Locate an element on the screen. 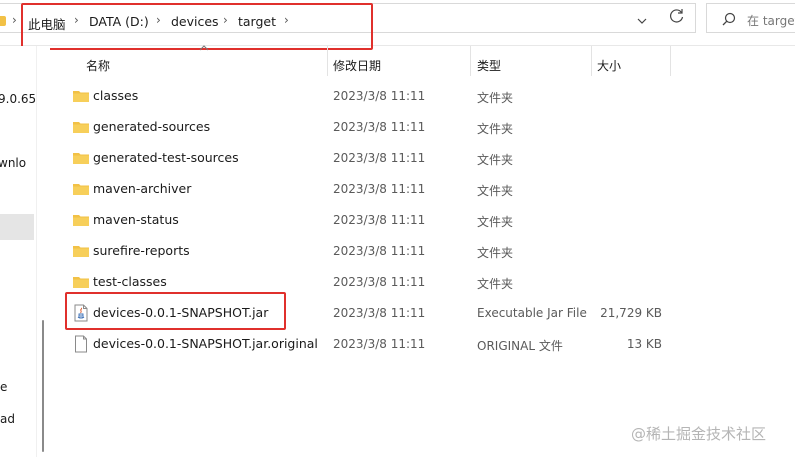  file-name: generated-test-sources is located at coordinates (166, 157).